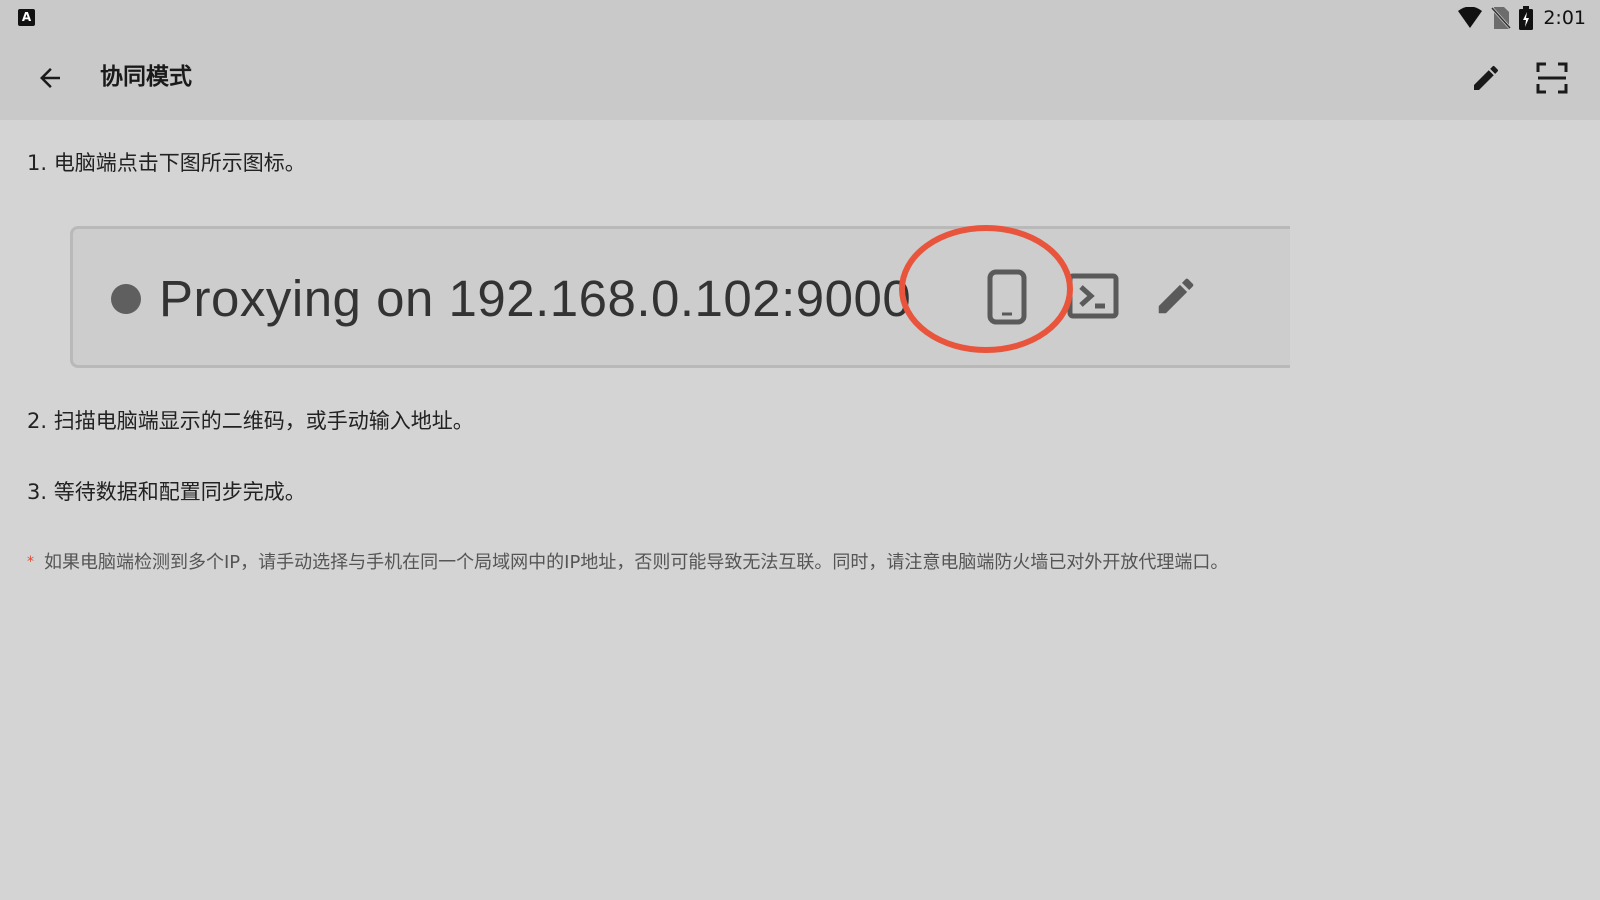  Describe the element at coordinates (166, 492) in the screenshot. I see `step-3-text: 3. 等待数据和配置同步完成。` at that location.